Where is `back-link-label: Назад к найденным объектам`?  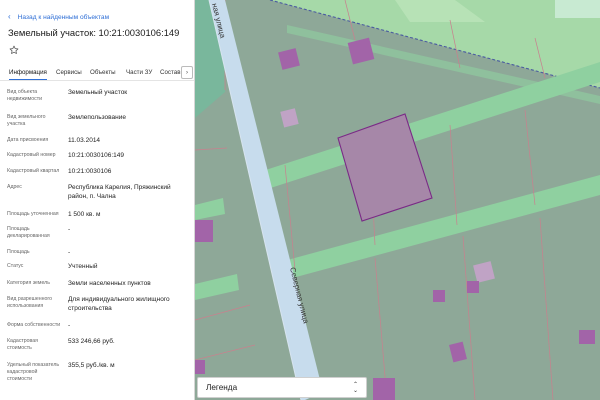
back-link-label: Назад к найденным объектам is located at coordinates (63, 17).